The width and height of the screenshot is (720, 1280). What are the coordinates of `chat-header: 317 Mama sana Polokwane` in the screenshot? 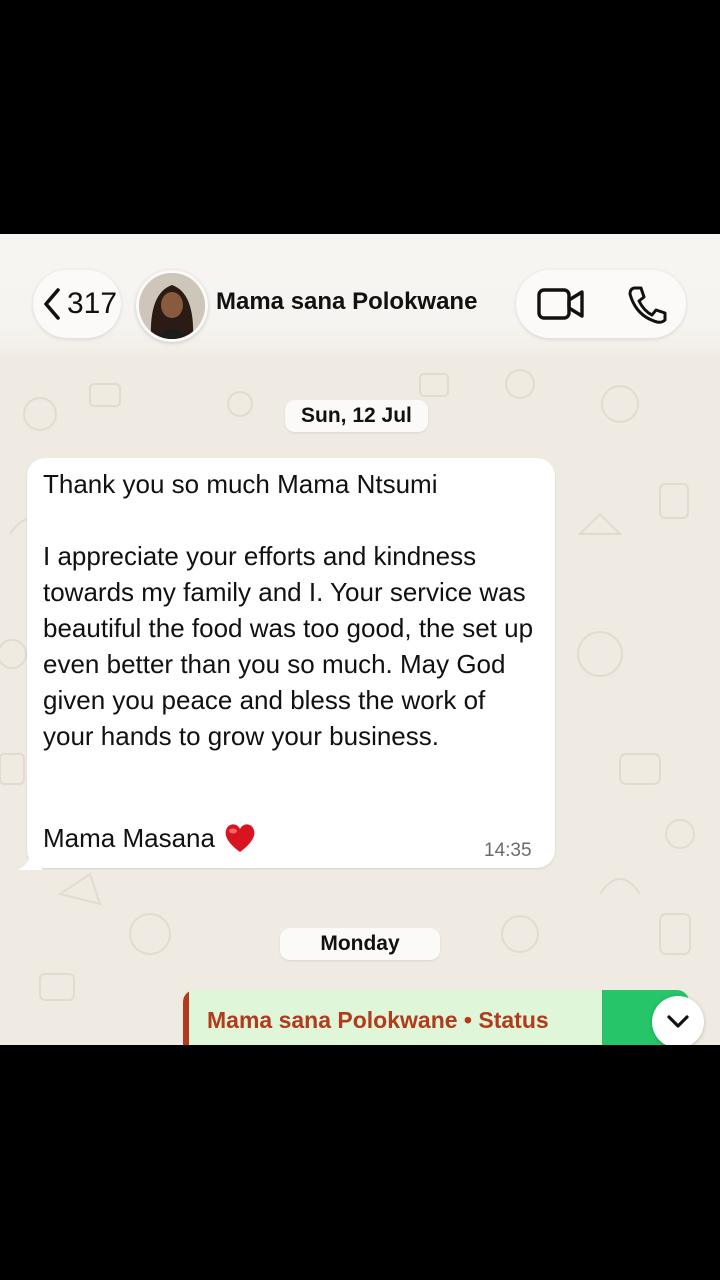 It's located at (360, 299).